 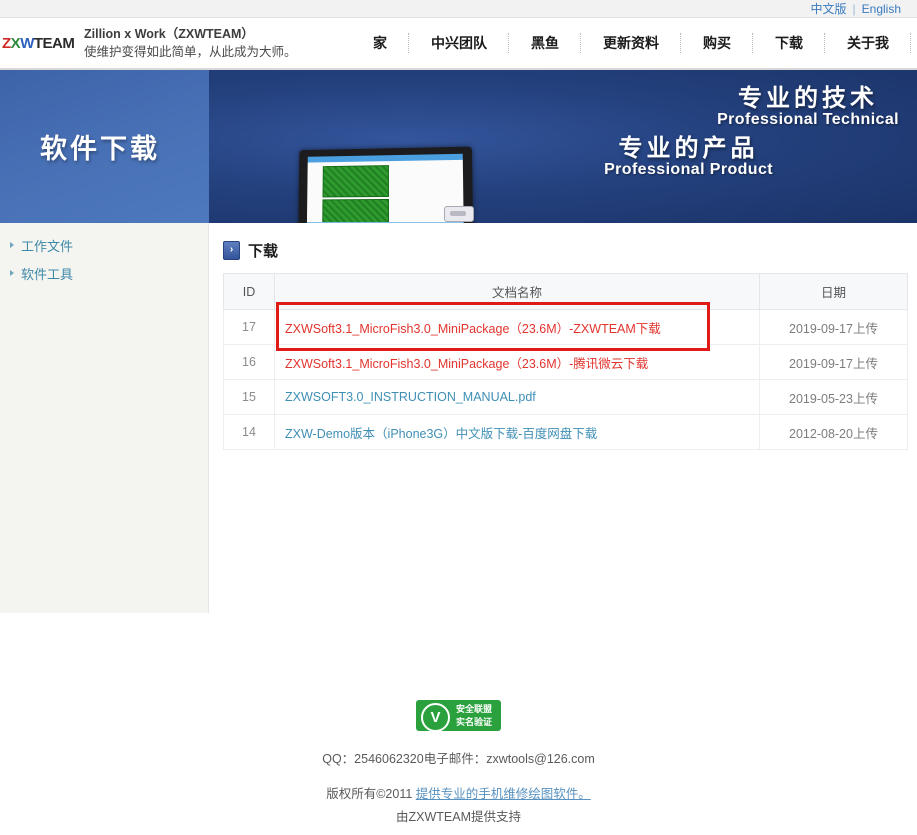 I want to click on usb-dongle, so click(x=459, y=214).